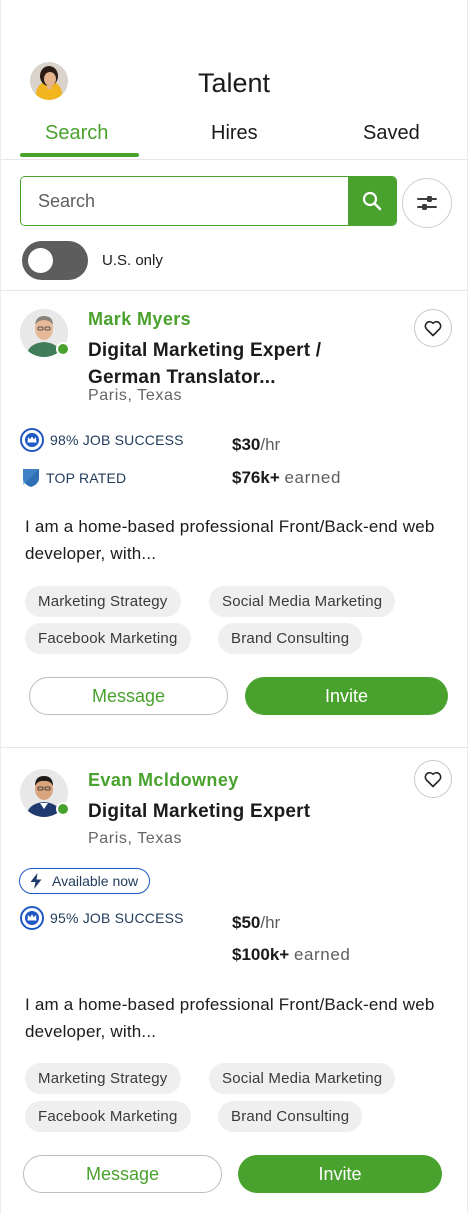 The width and height of the screenshot is (468, 1214). What do you see at coordinates (246, 922) in the screenshot?
I see `rate-amount: $50` at bounding box center [246, 922].